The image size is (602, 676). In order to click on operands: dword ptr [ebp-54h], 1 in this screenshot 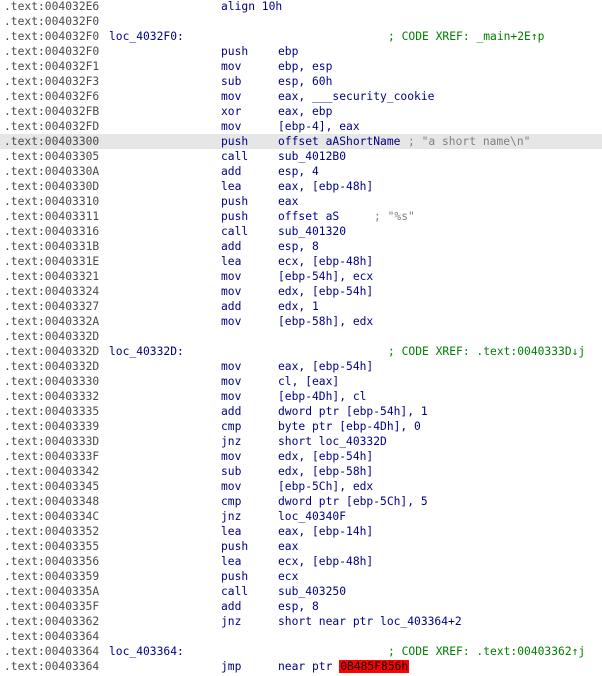, I will do `click(353, 411)`.